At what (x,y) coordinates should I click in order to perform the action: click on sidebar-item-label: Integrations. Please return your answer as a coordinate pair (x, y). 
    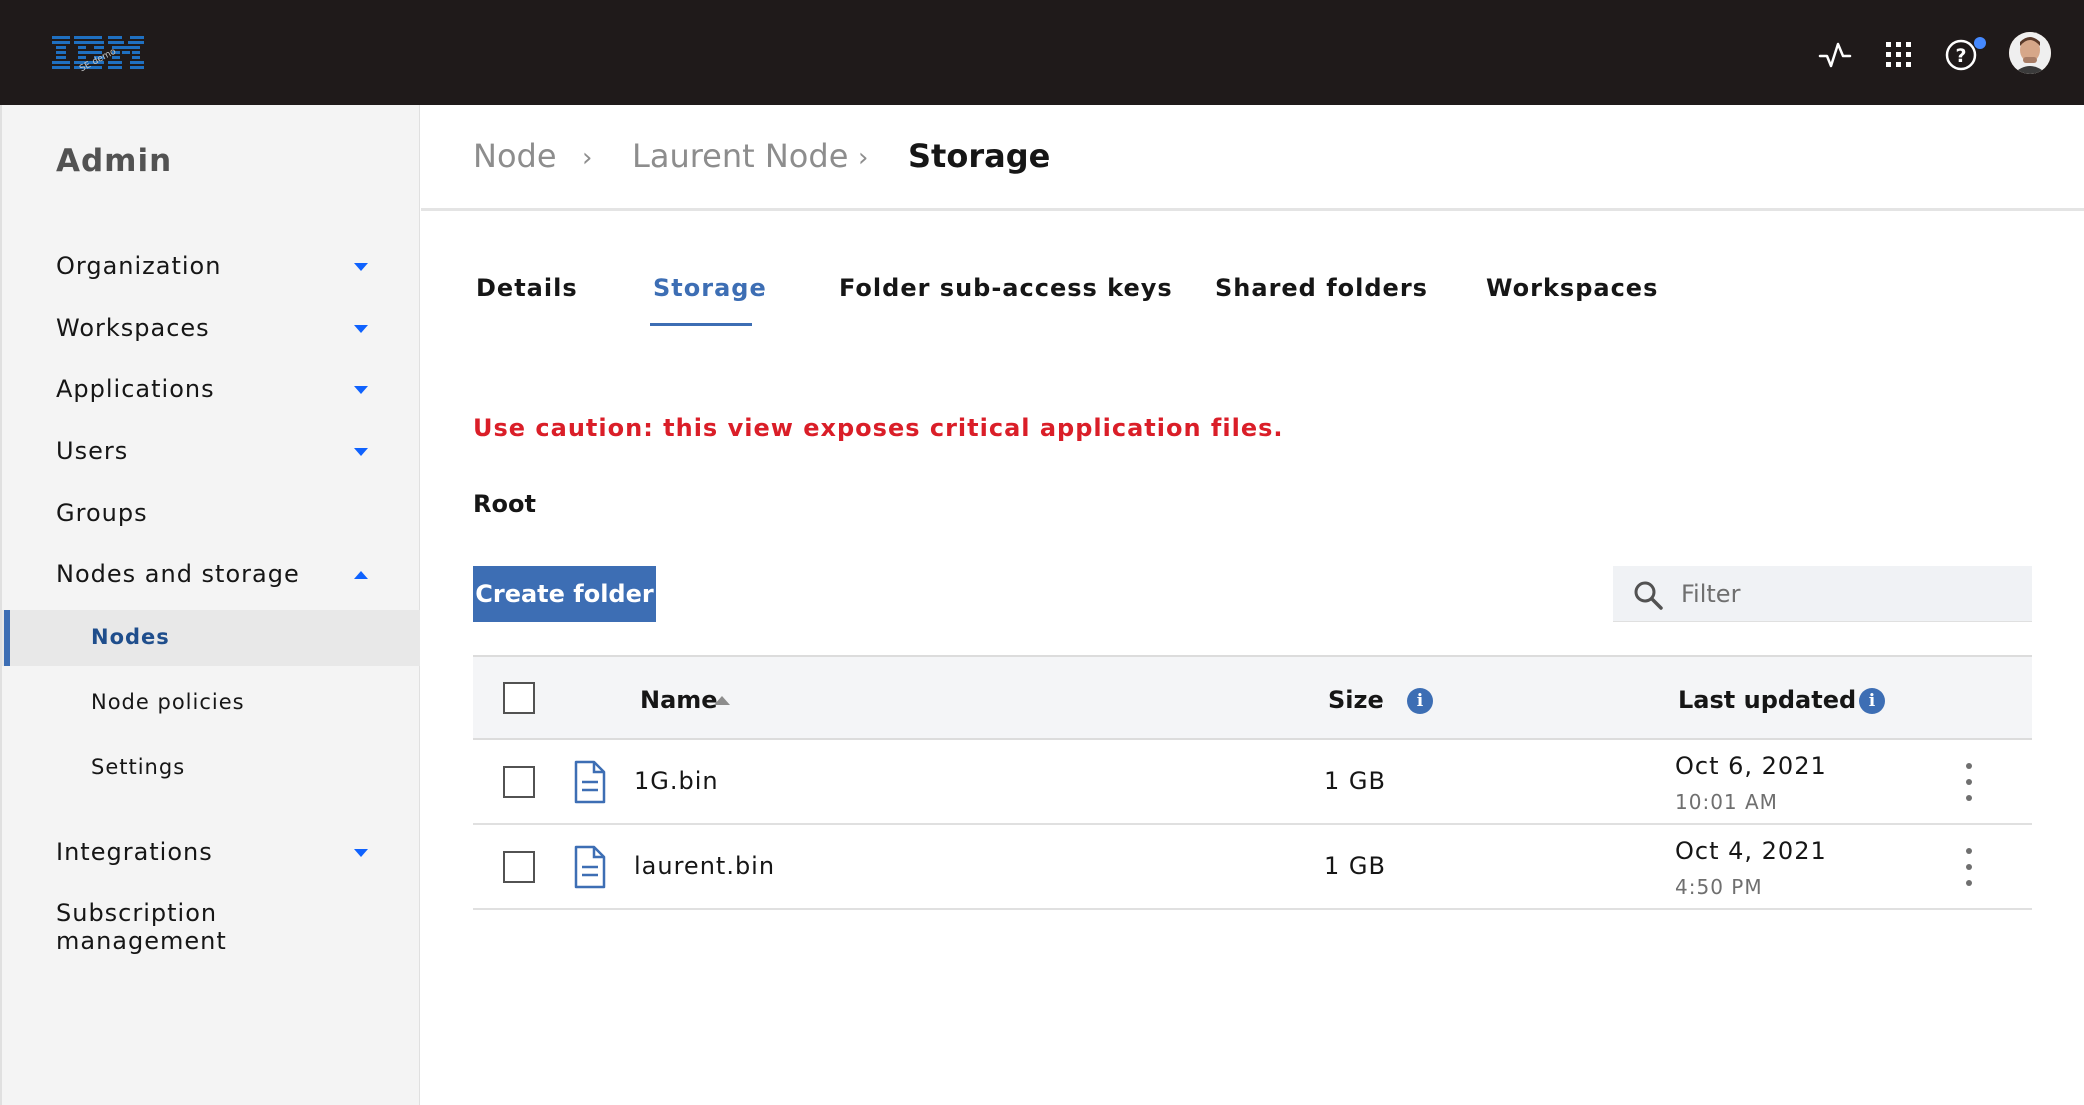
    Looking at the image, I should click on (134, 852).